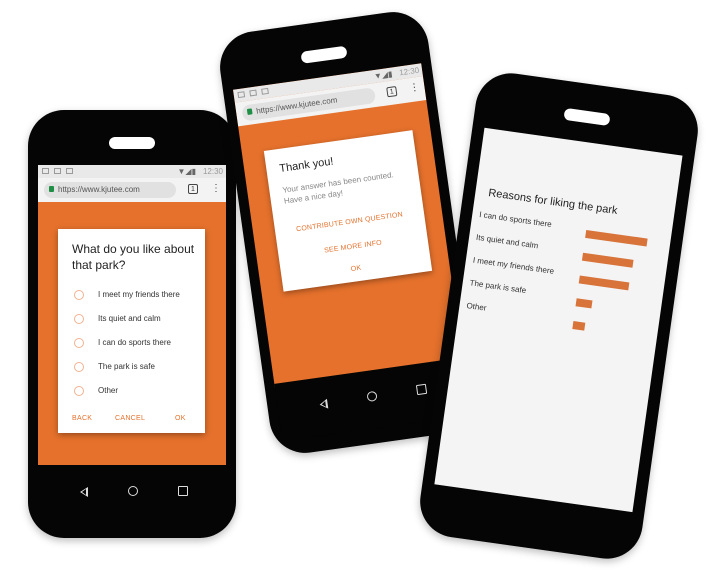 The width and height of the screenshot is (717, 579). Describe the element at coordinates (515, 219) in the screenshot. I see `chart-category-label: I can do sports there` at that location.